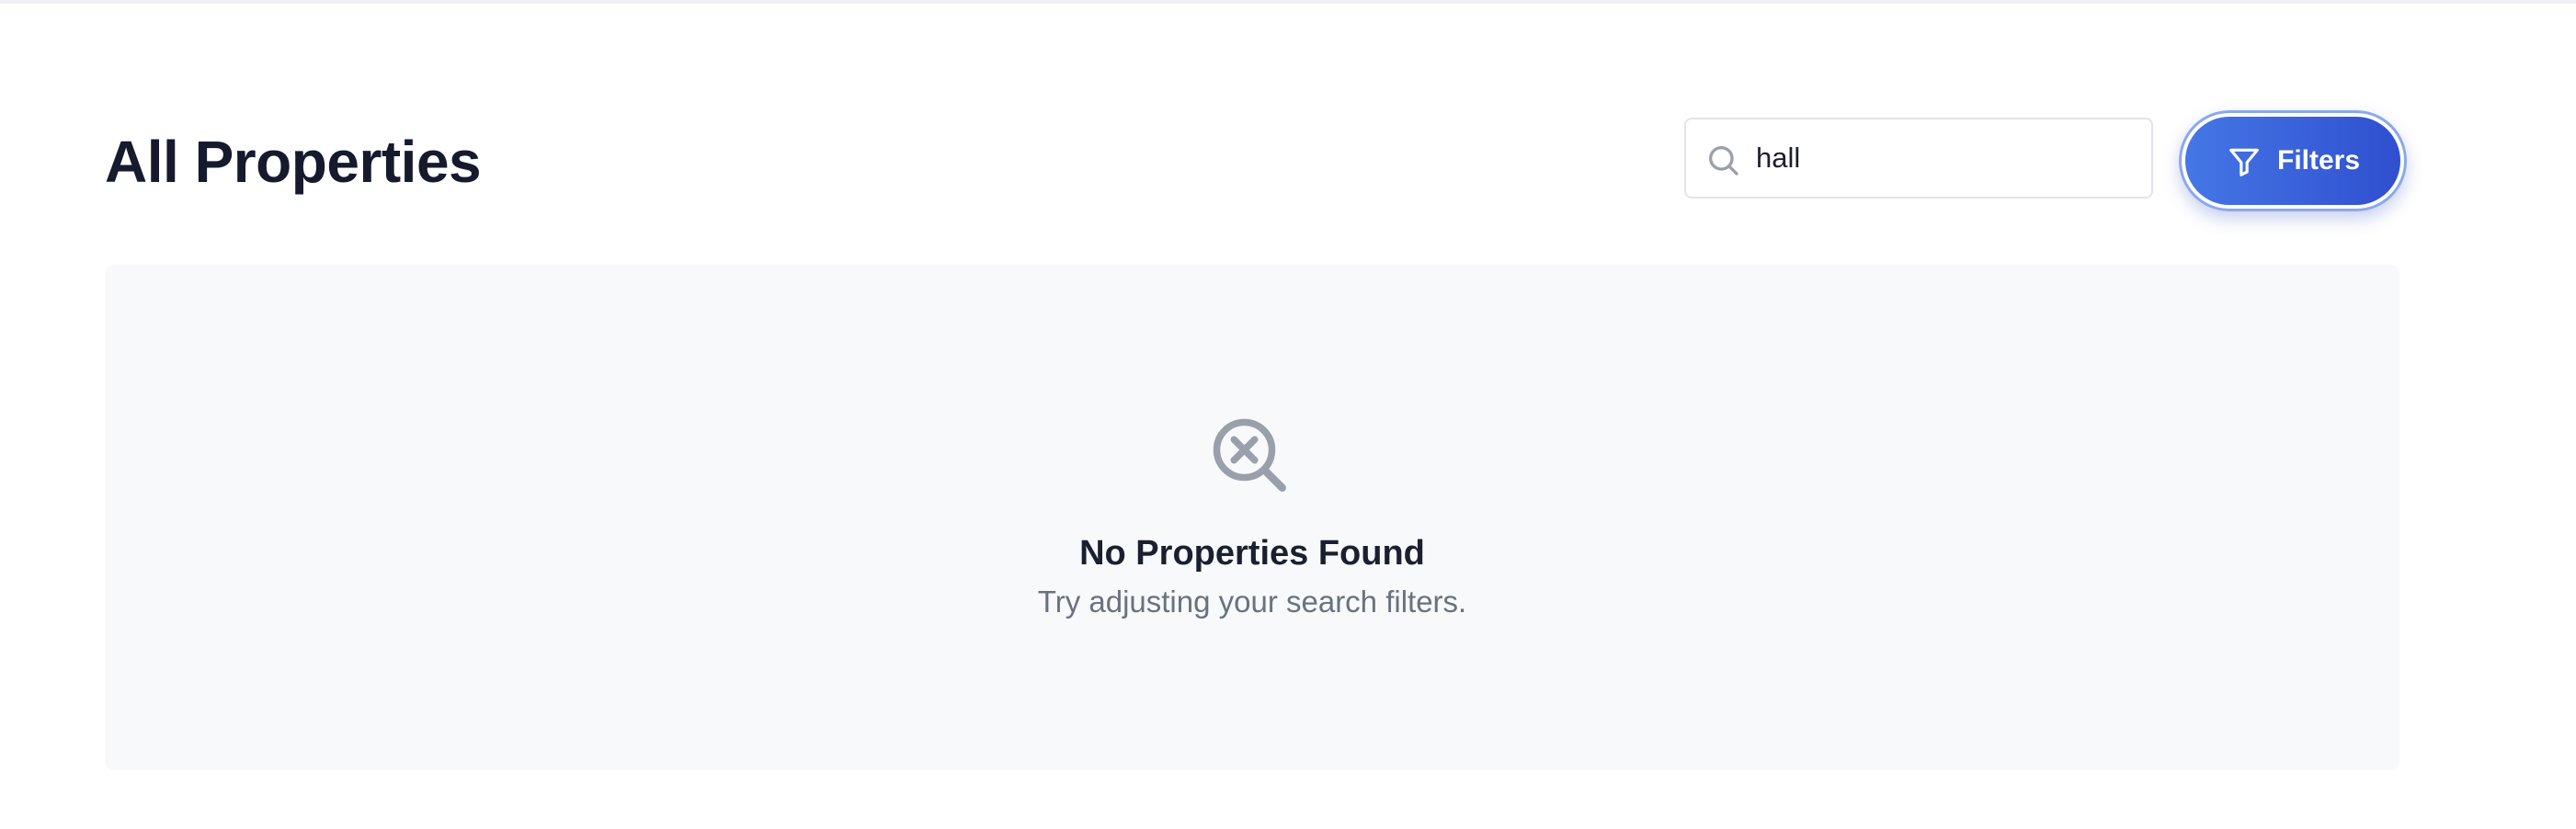 The image size is (2576, 829). Describe the element at coordinates (1949, 158) in the screenshot. I see `search-input` at that location.